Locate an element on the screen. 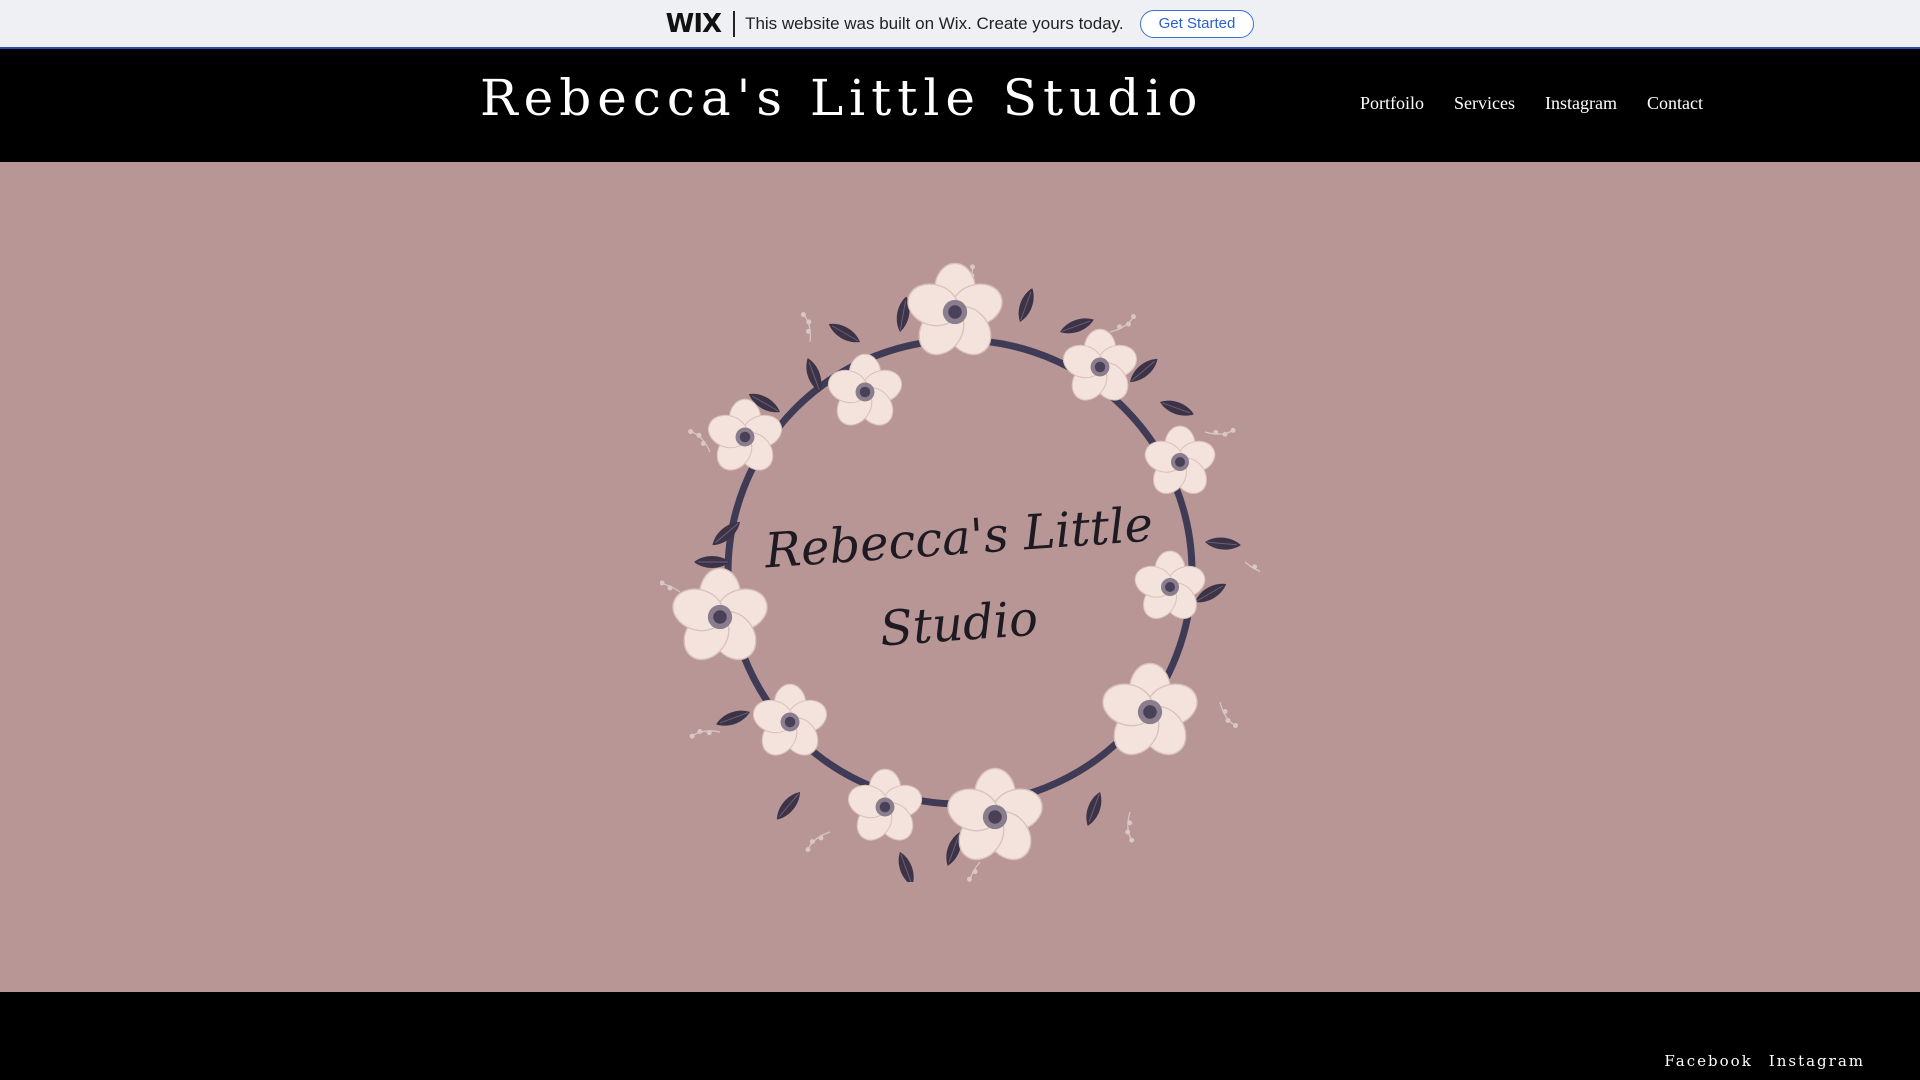 The width and height of the screenshot is (1920, 1080). facebook-link: Facebook is located at coordinates (1708, 1061).